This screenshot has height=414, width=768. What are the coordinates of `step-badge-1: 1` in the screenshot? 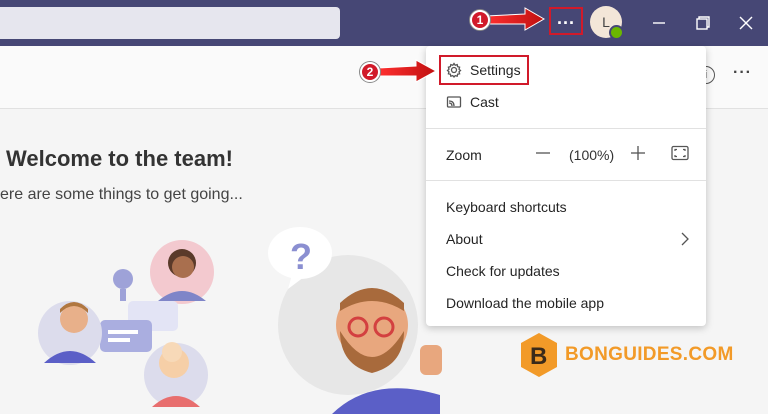 It's located at (480, 20).